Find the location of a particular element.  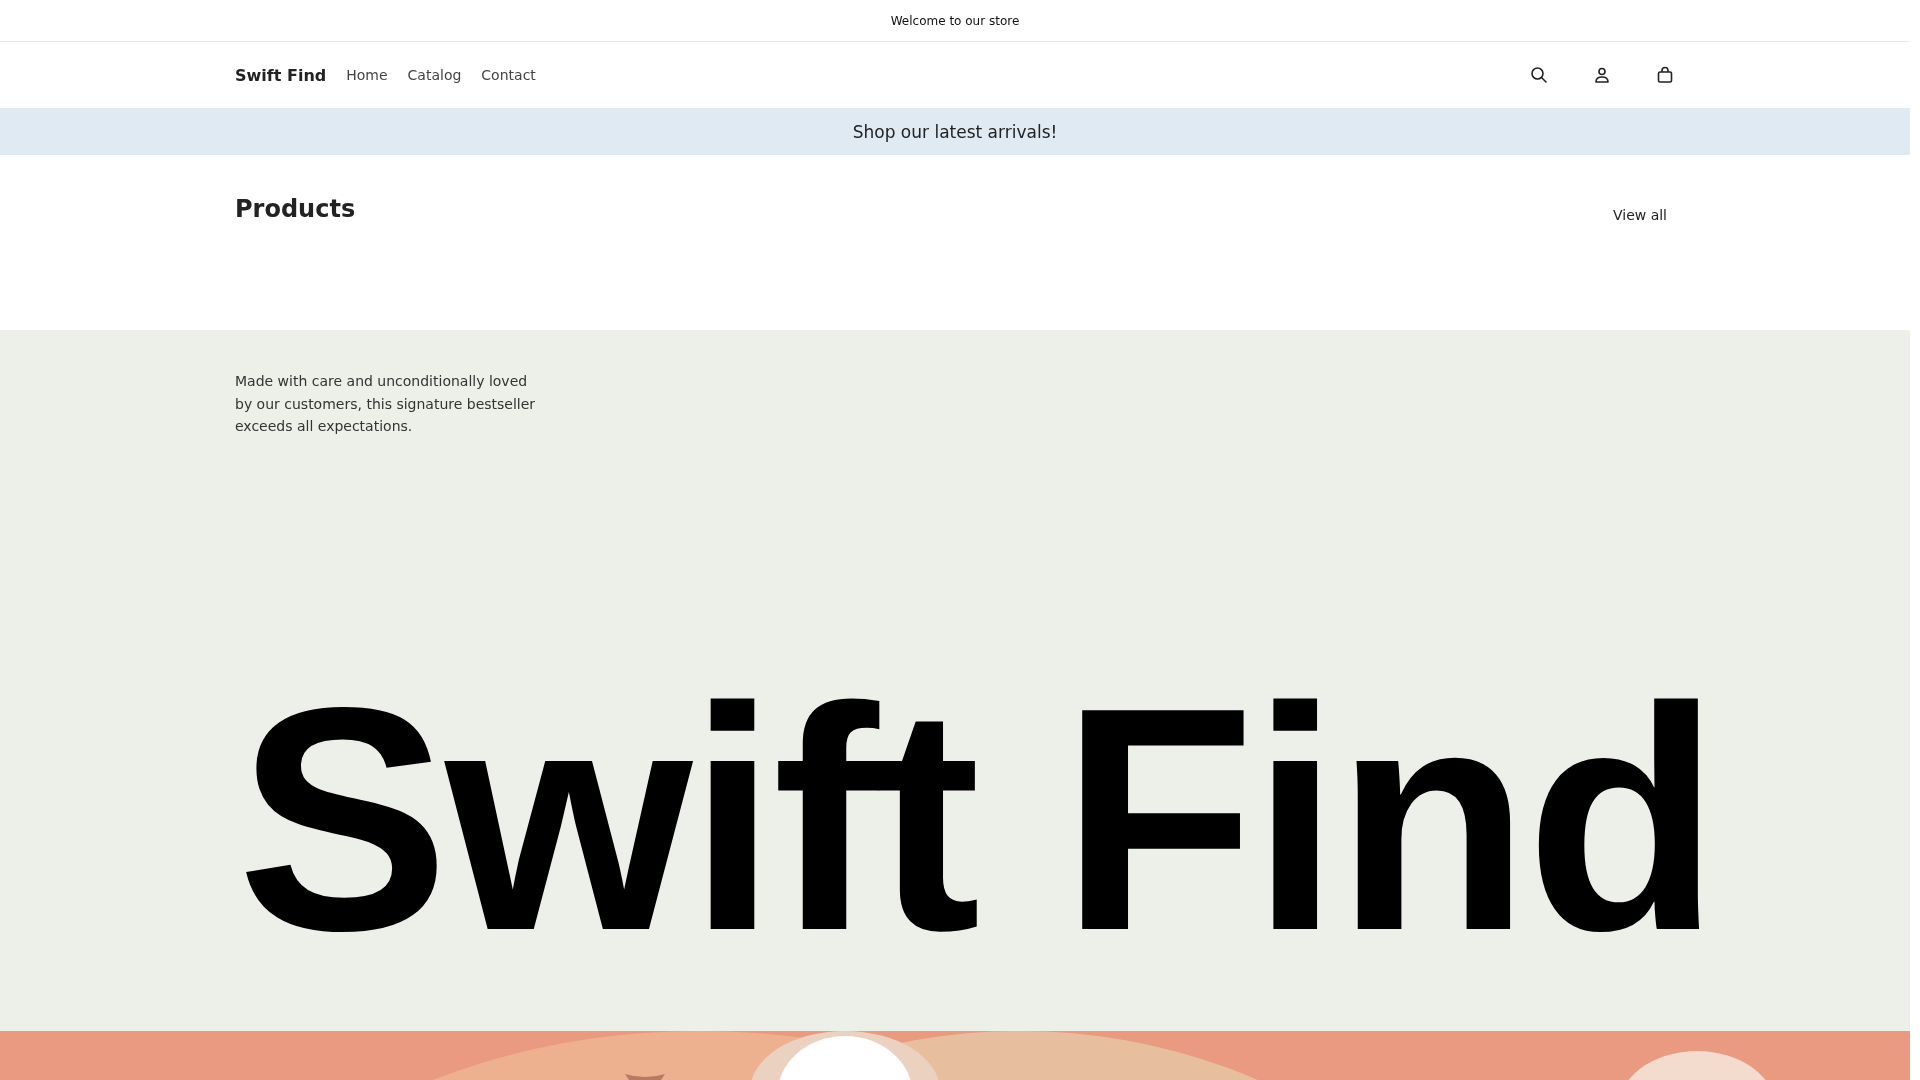

account-icon is located at coordinates (1602, 75).